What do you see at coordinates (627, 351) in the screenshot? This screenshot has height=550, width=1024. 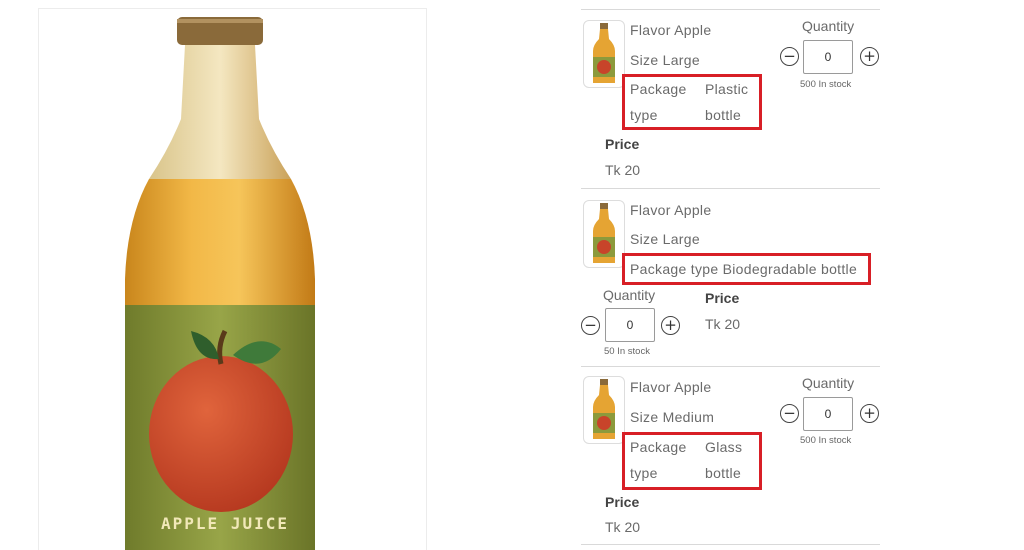 I see `stock-text: 50 In stock` at bounding box center [627, 351].